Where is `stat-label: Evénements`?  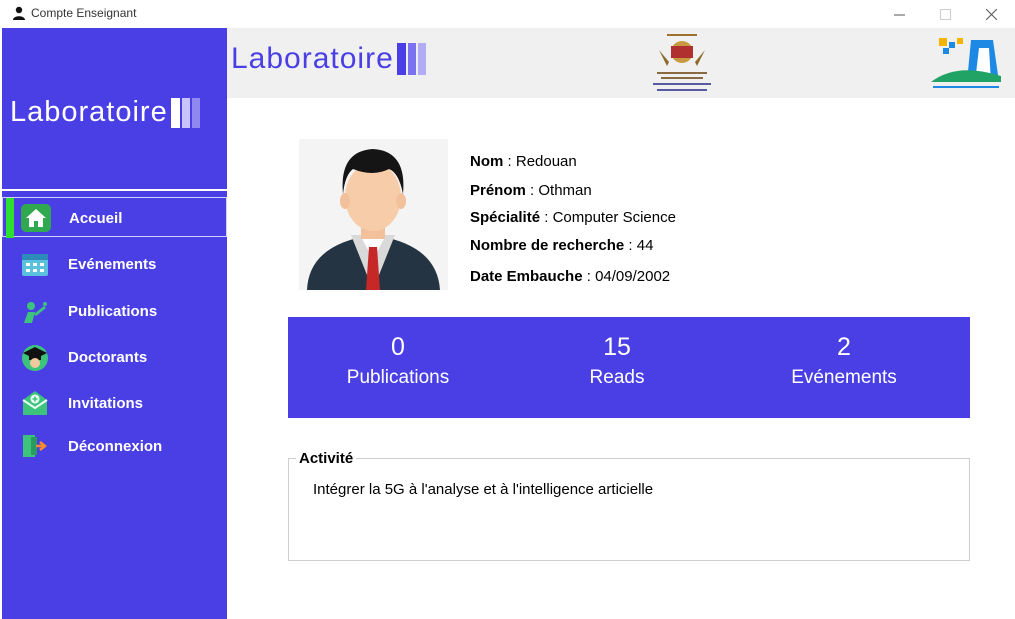
stat-label: Evénements is located at coordinates (844, 377).